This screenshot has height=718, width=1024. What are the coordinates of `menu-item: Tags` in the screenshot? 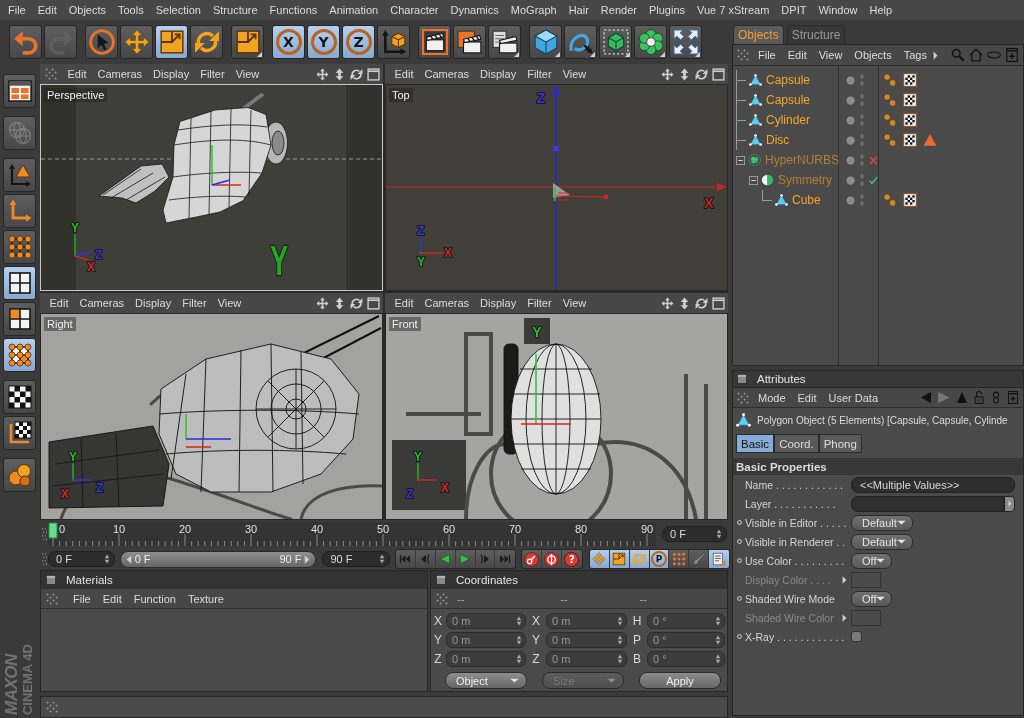 It's located at (915, 55).